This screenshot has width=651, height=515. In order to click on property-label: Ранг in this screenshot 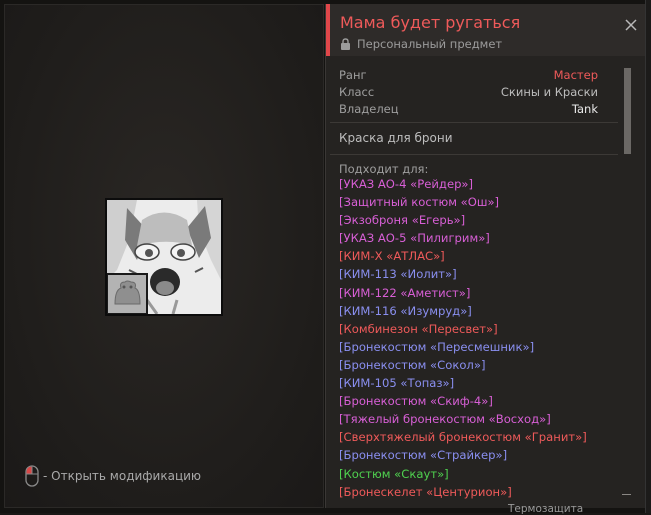, I will do `click(353, 75)`.